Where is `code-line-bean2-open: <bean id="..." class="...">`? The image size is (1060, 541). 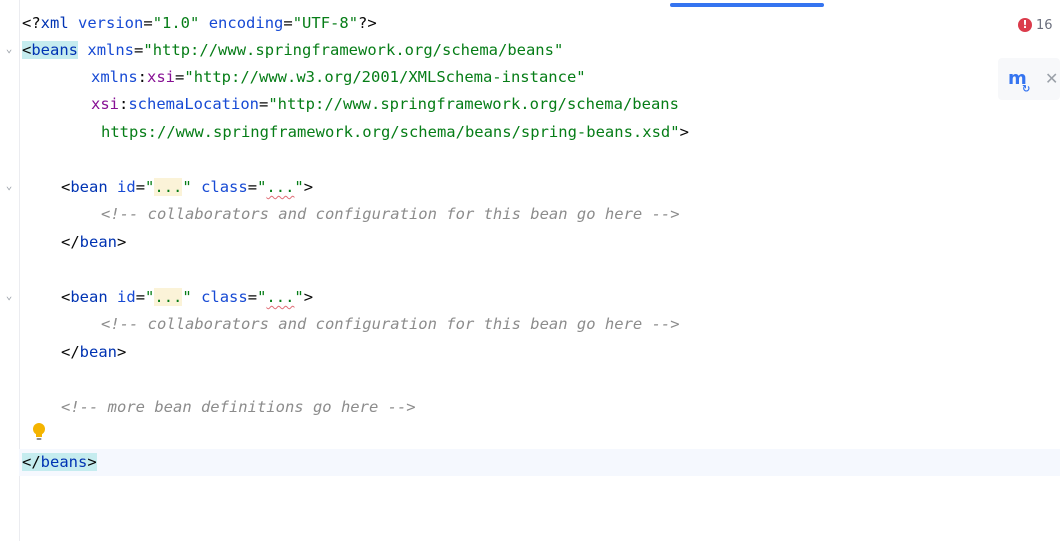 code-line-bean2-open: <bean id="..." class="..."> is located at coordinates (187, 297).